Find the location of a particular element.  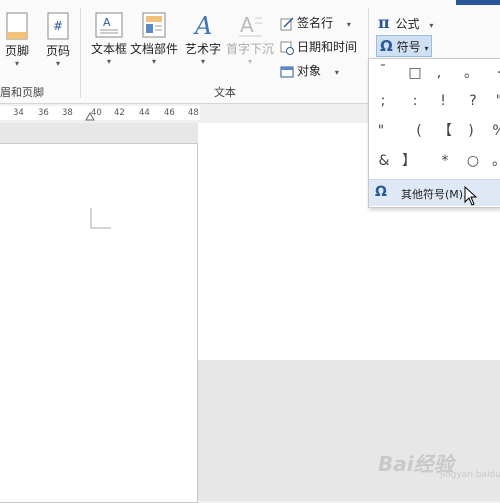

ruler-tick: 34 is located at coordinates (18, 113).